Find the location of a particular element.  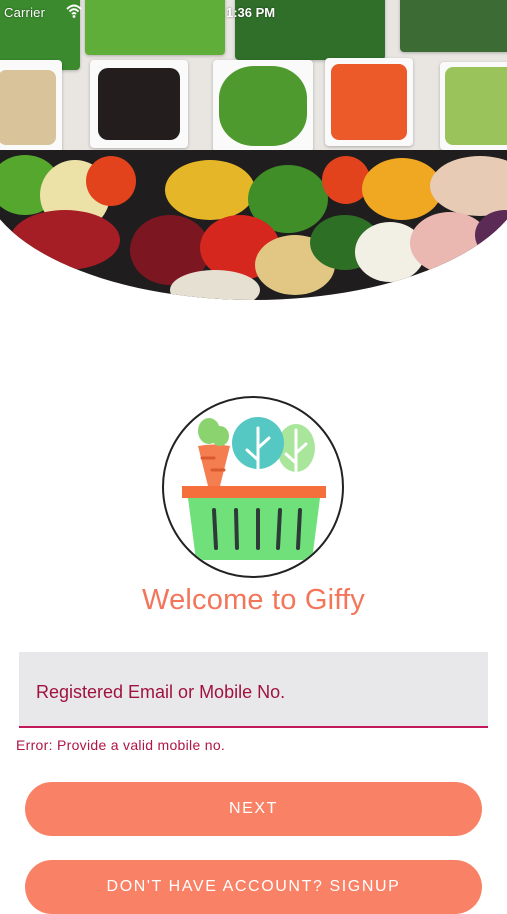

status-bar: Carrier 1:36 PM is located at coordinates (253, 13).